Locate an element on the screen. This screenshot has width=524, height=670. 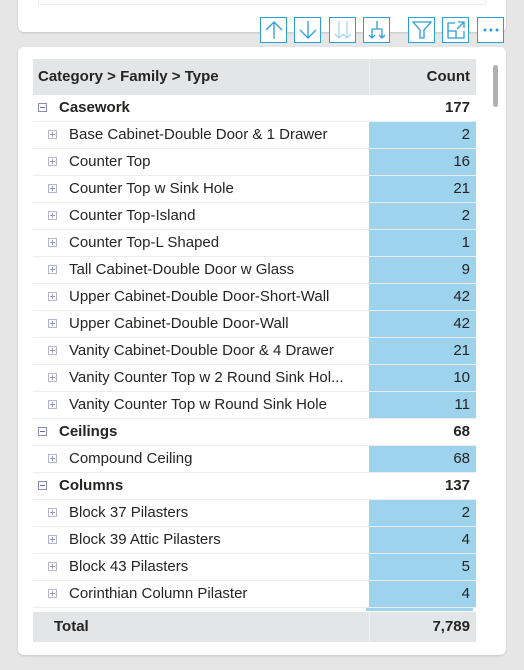
type-label: Block 39 Attic Pilasters is located at coordinates (145, 539).